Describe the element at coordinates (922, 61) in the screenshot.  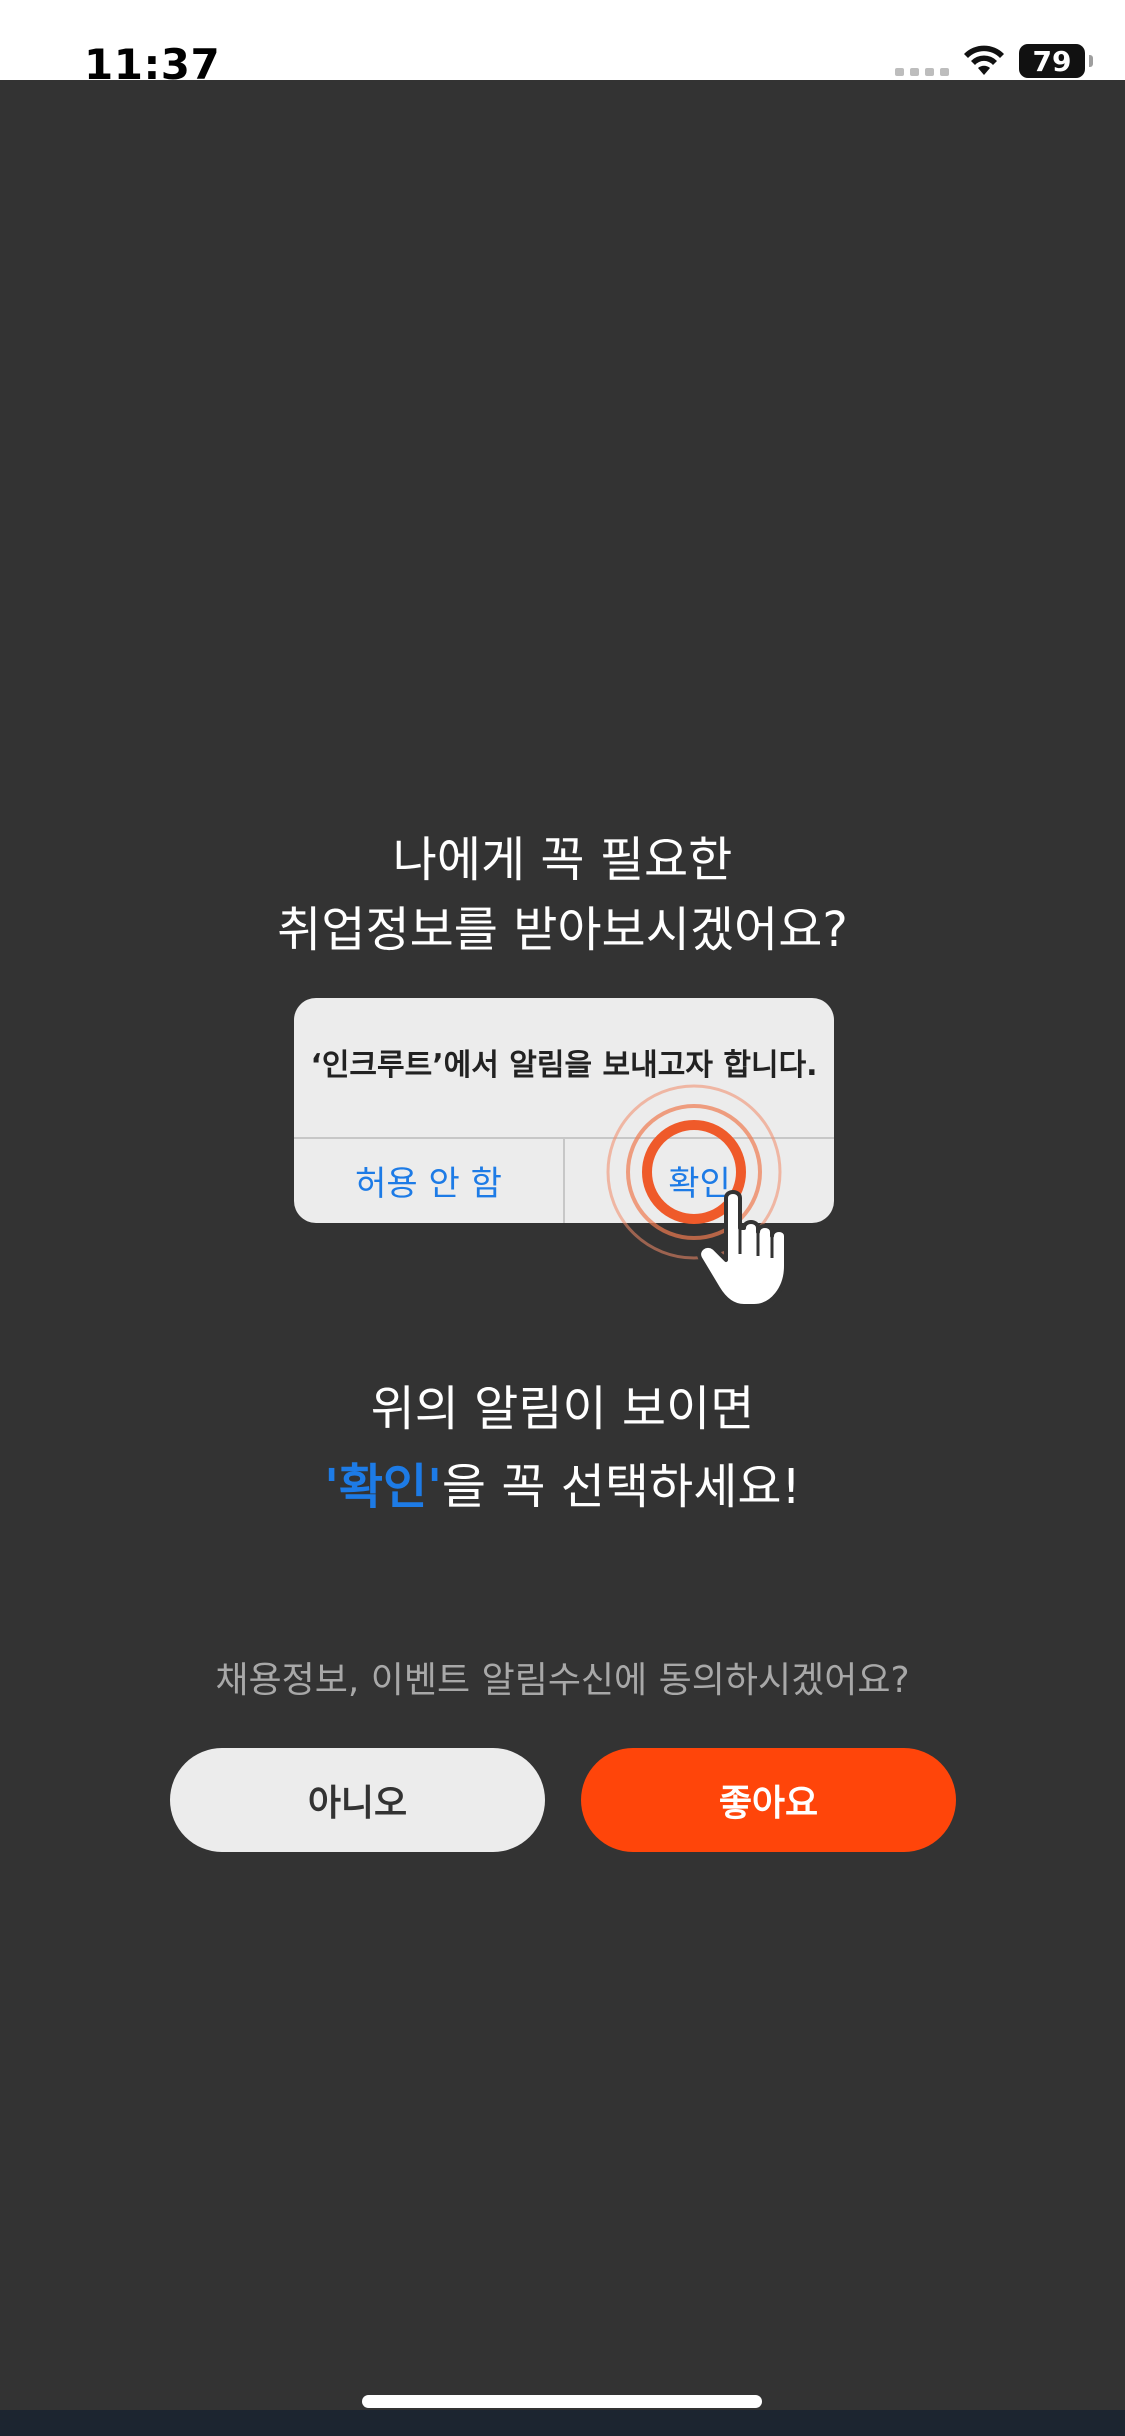
I see `cellular-signal-icon` at that location.